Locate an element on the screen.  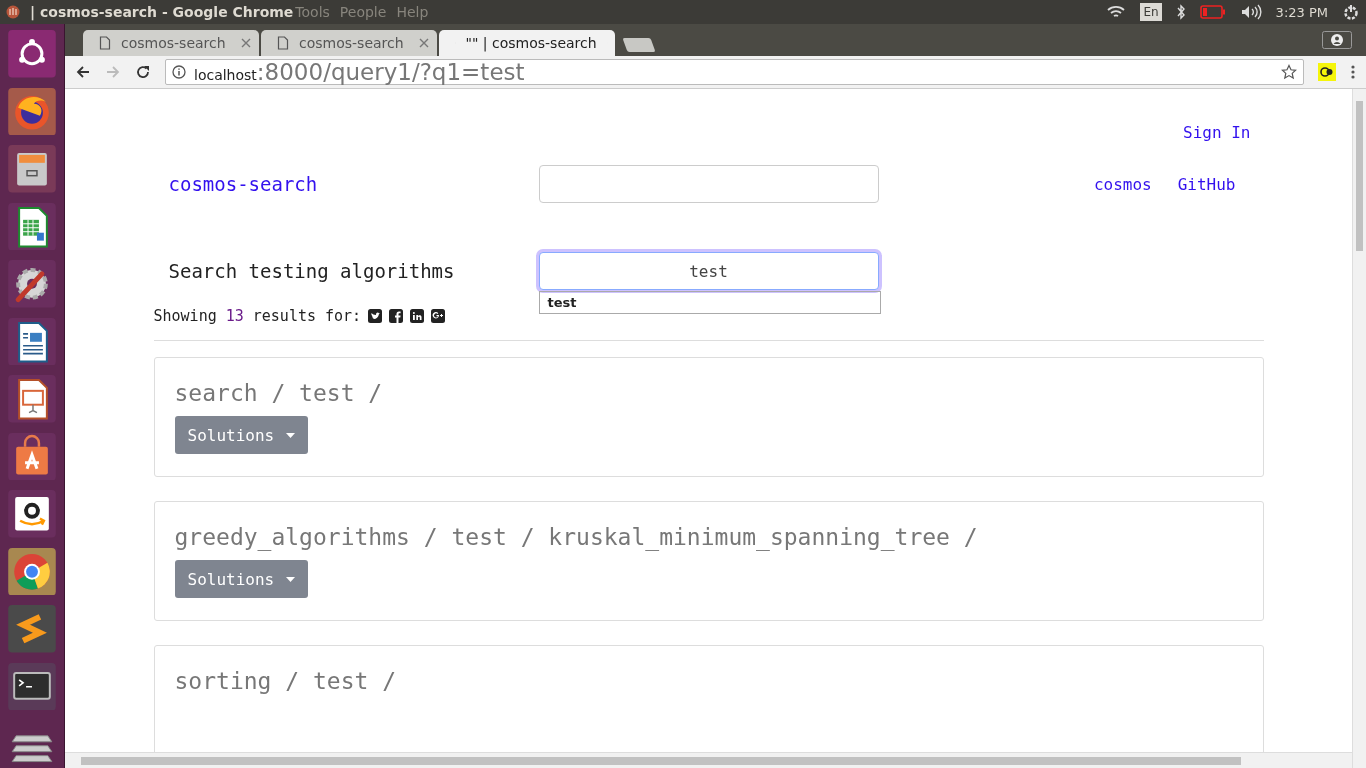
ubuntu-logo-icon is located at coordinates (32, 54).